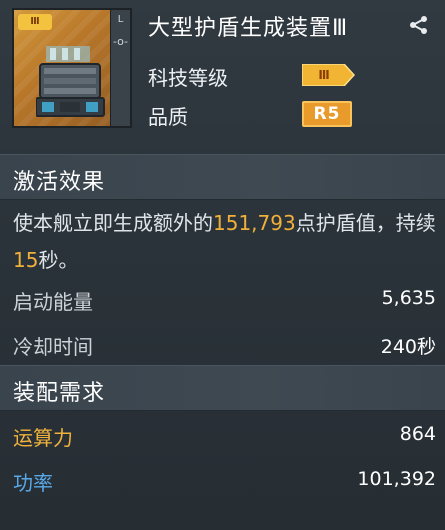 The image size is (445, 530). I want to click on activation-description: 使本舰立即生成额外的151,793点护盾值，持续 15秒。, so click(225, 242).